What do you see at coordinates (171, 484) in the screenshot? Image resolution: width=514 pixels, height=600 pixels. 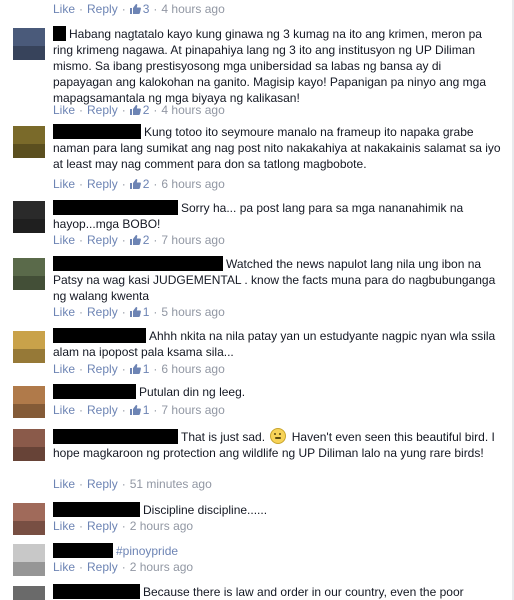 I see `comment-timestamp: 51 minutes ago` at bounding box center [171, 484].